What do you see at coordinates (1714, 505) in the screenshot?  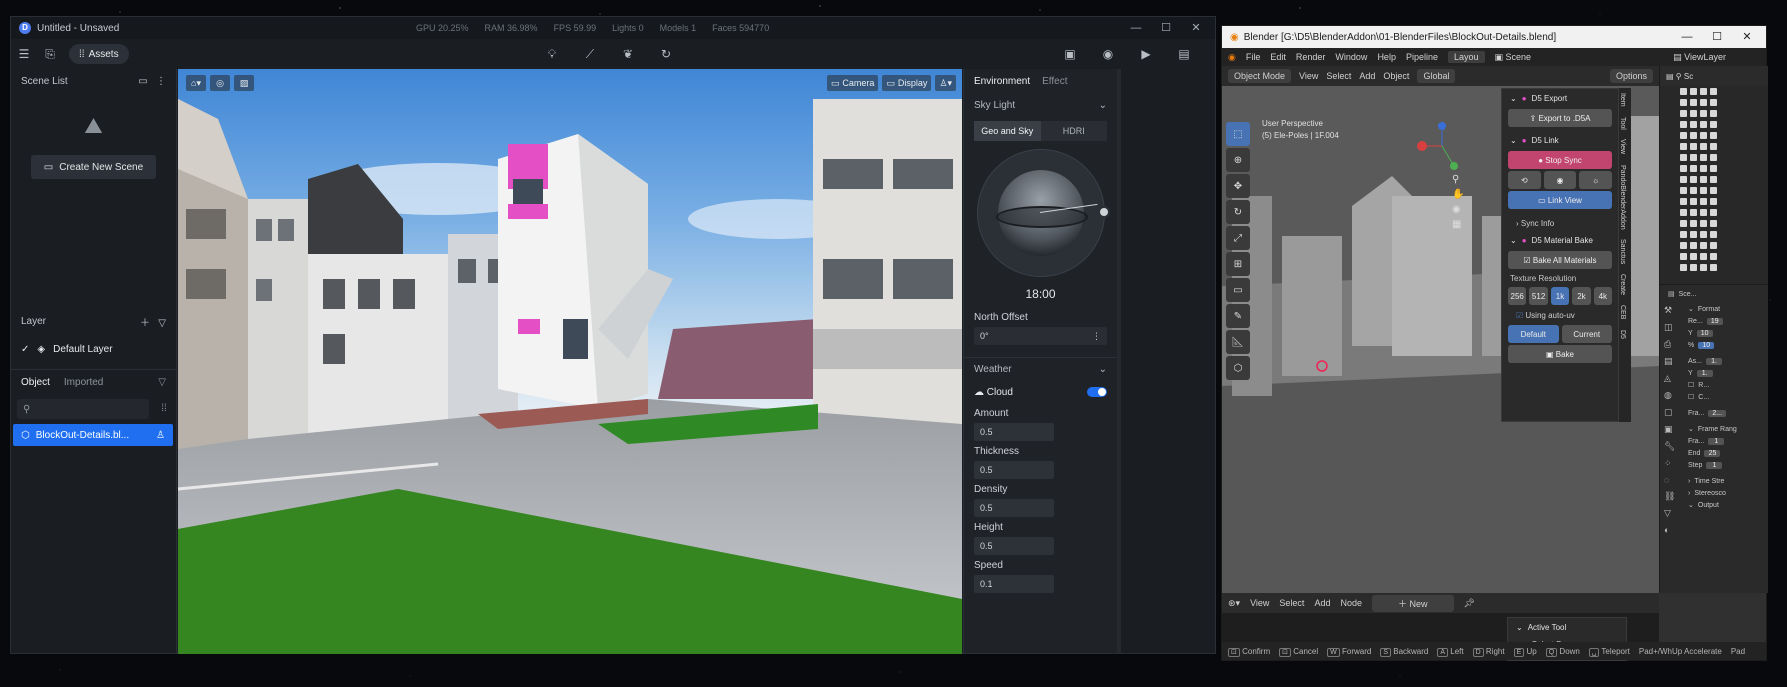 I see `output-header: ⌄ Output` at bounding box center [1714, 505].